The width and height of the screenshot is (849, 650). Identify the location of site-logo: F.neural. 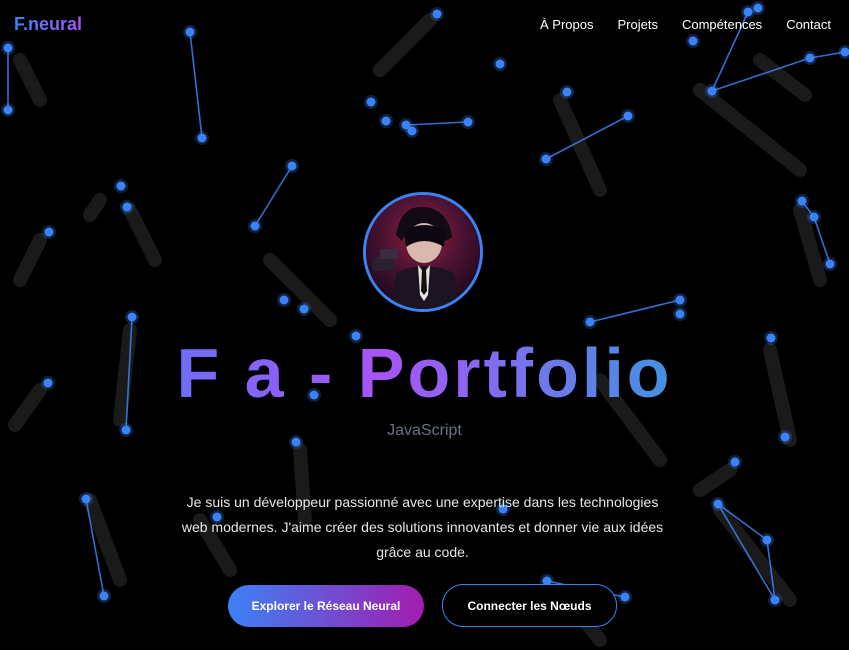
(48, 24).